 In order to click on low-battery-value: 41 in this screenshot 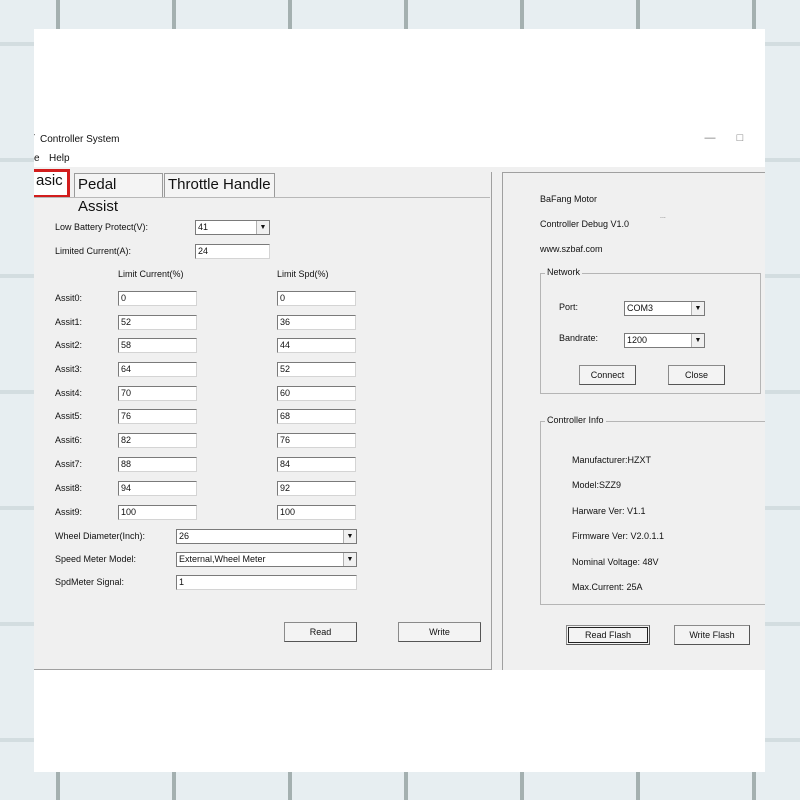, I will do `click(203, 227)`.